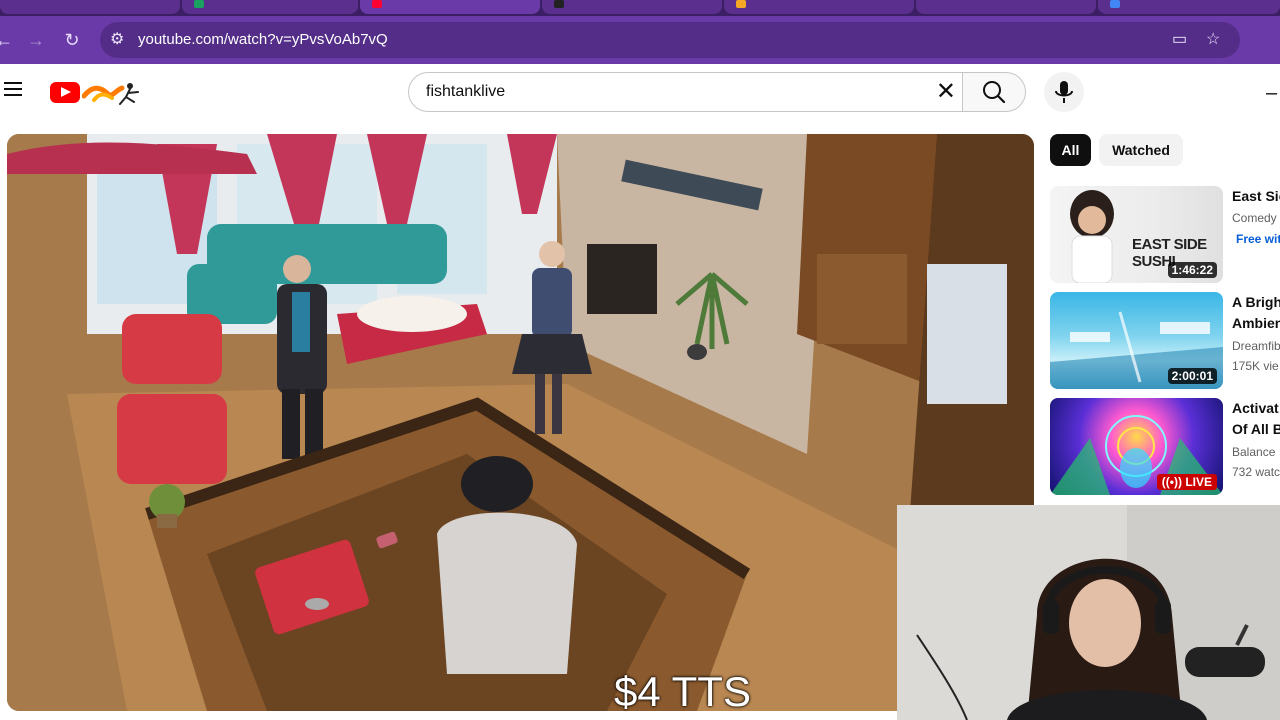 The width and height of the screenshot is (1280, 720). Describe the element at coordinates (9, 40) in the screenshot. I see `back-arrow-icon: ←` at that location.